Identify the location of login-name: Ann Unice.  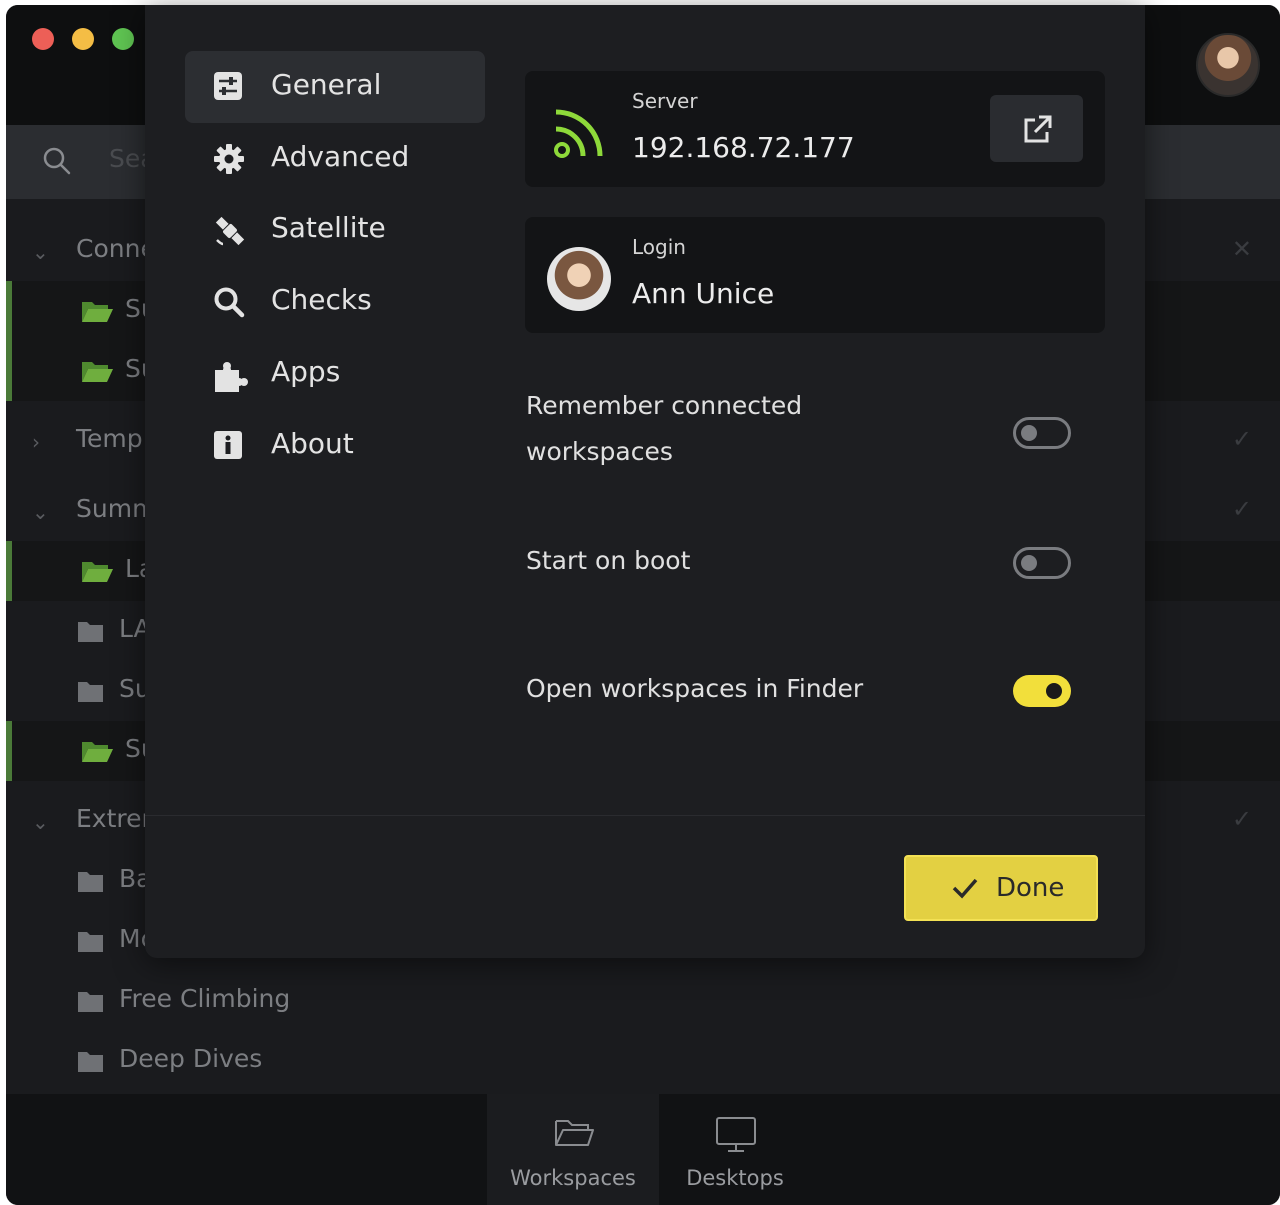
(703, 293).